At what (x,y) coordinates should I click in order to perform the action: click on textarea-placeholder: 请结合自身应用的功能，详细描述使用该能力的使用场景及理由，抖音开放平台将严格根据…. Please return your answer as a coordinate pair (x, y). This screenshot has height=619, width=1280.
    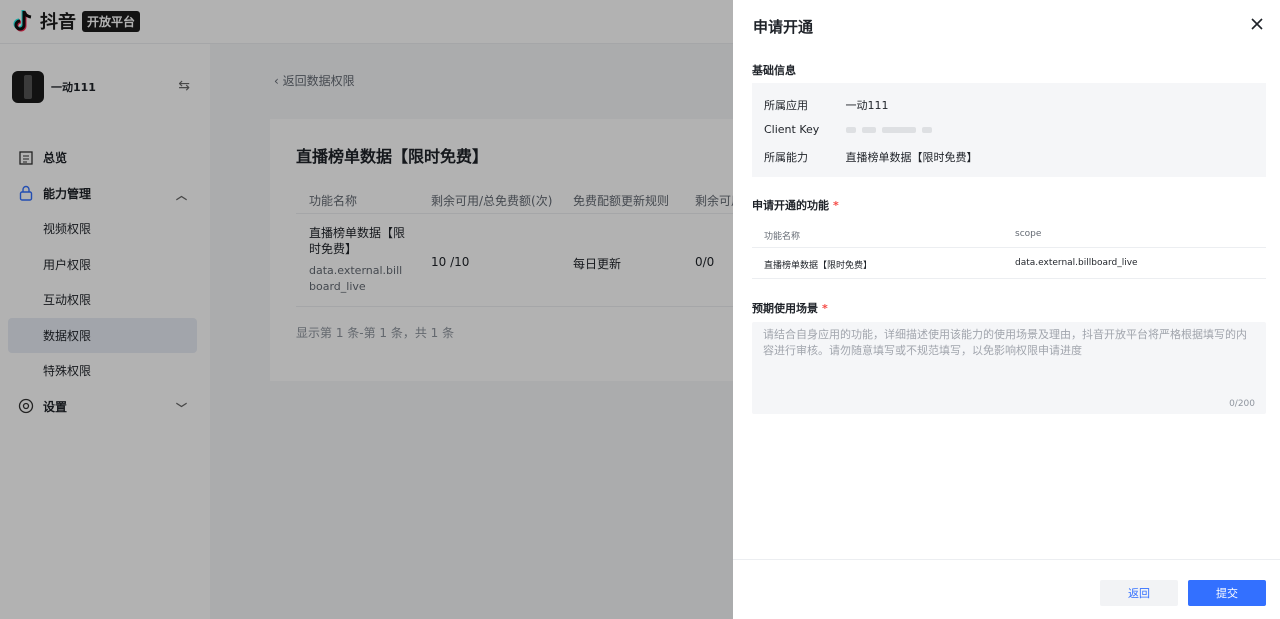
    Looking at the image, I should click on (1005, 342).